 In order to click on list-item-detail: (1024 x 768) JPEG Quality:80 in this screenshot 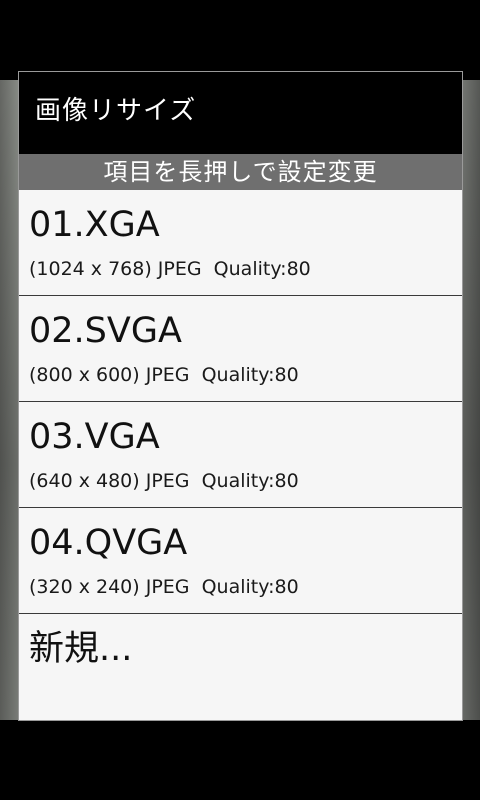, I will do `click(170, 269)`.